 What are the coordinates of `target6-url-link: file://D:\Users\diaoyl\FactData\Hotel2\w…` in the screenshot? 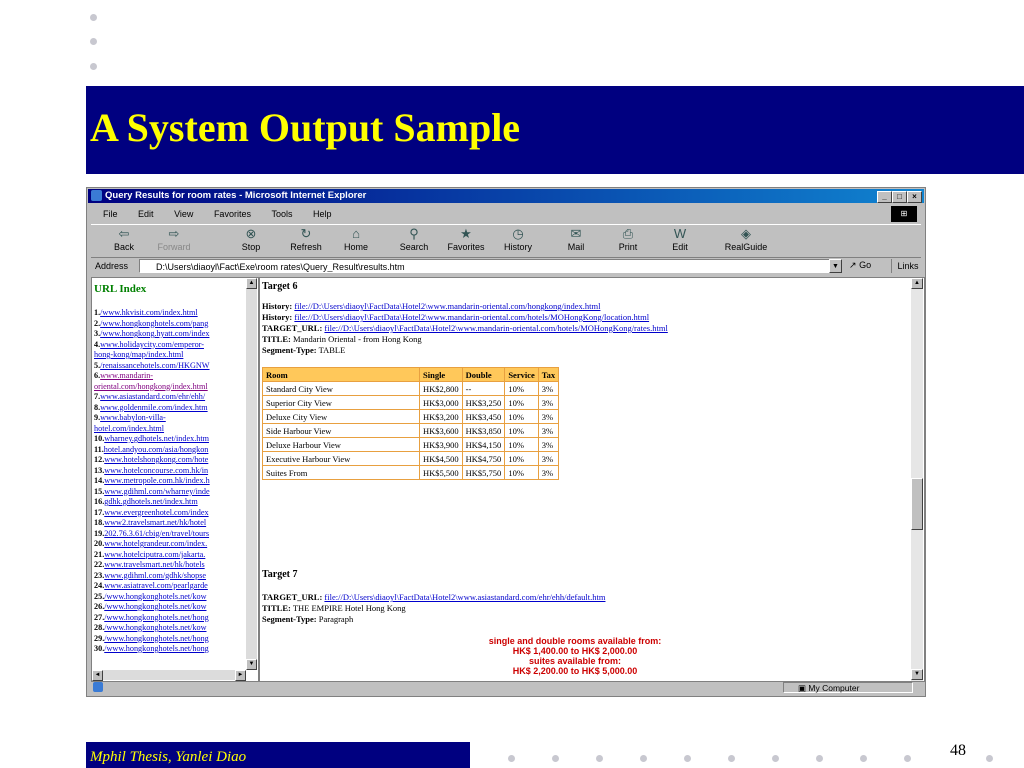 It's located at (495, 328).